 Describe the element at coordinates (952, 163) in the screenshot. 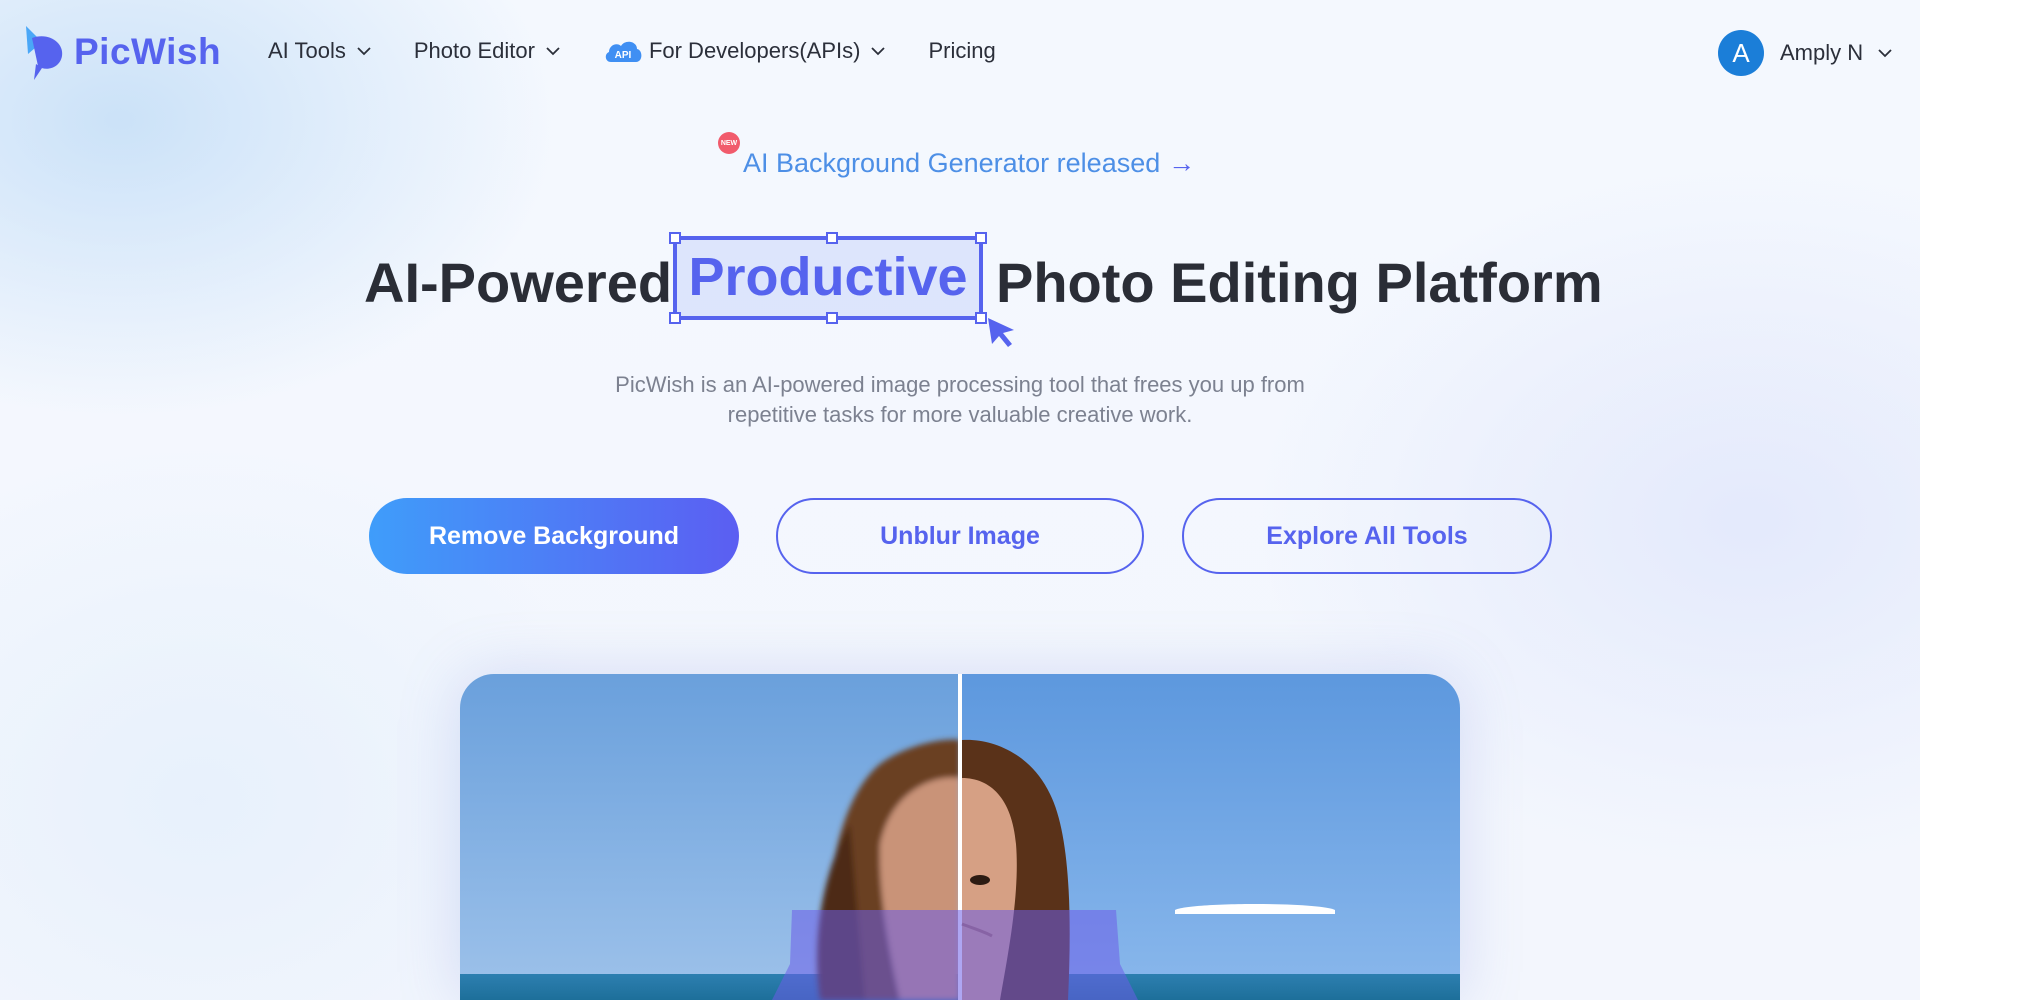

I see `announcement-label: AI Background Generator released` at that location.